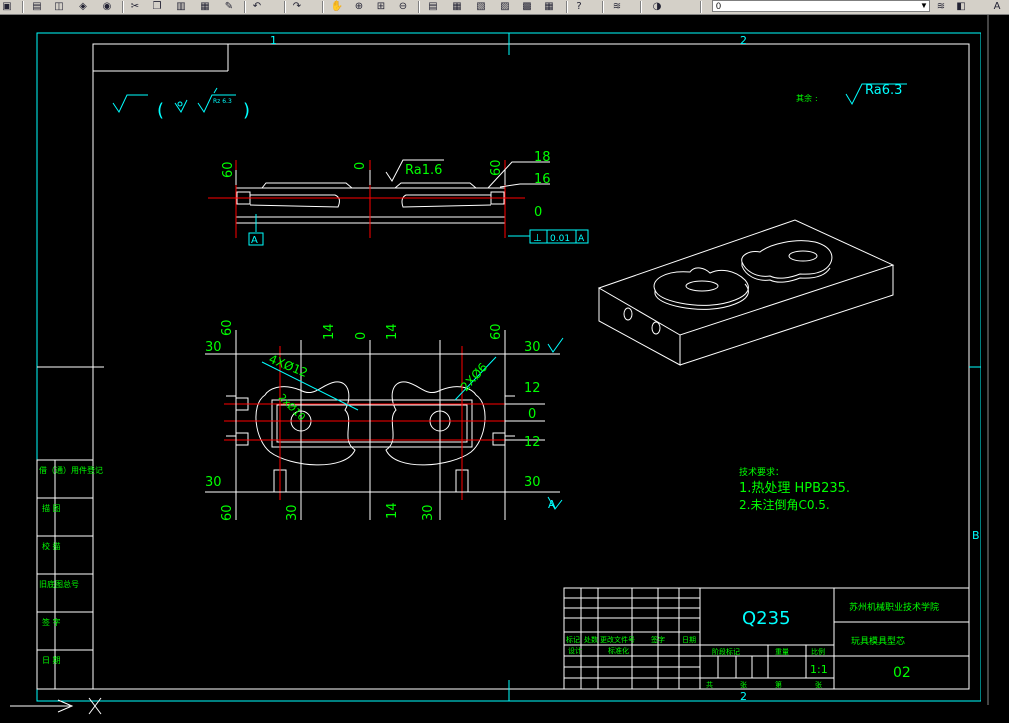 The height and width of the screenshot is (723, 1009). Describe the element at coordinates (359, 6) in the screenshot. I see `zoom-realtime-icon: ⊕` at that location.